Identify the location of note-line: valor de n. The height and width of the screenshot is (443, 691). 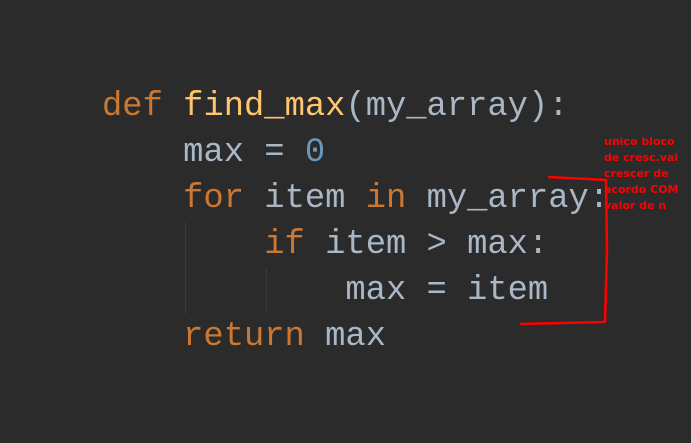
(635, 205).